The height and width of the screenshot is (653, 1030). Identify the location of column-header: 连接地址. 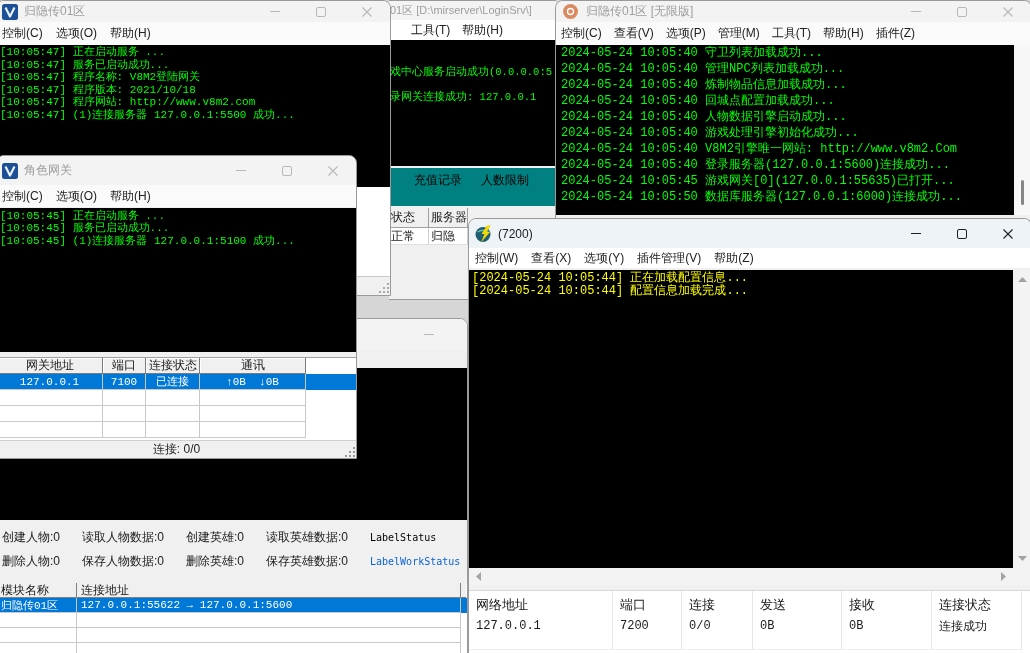
(269, 590).